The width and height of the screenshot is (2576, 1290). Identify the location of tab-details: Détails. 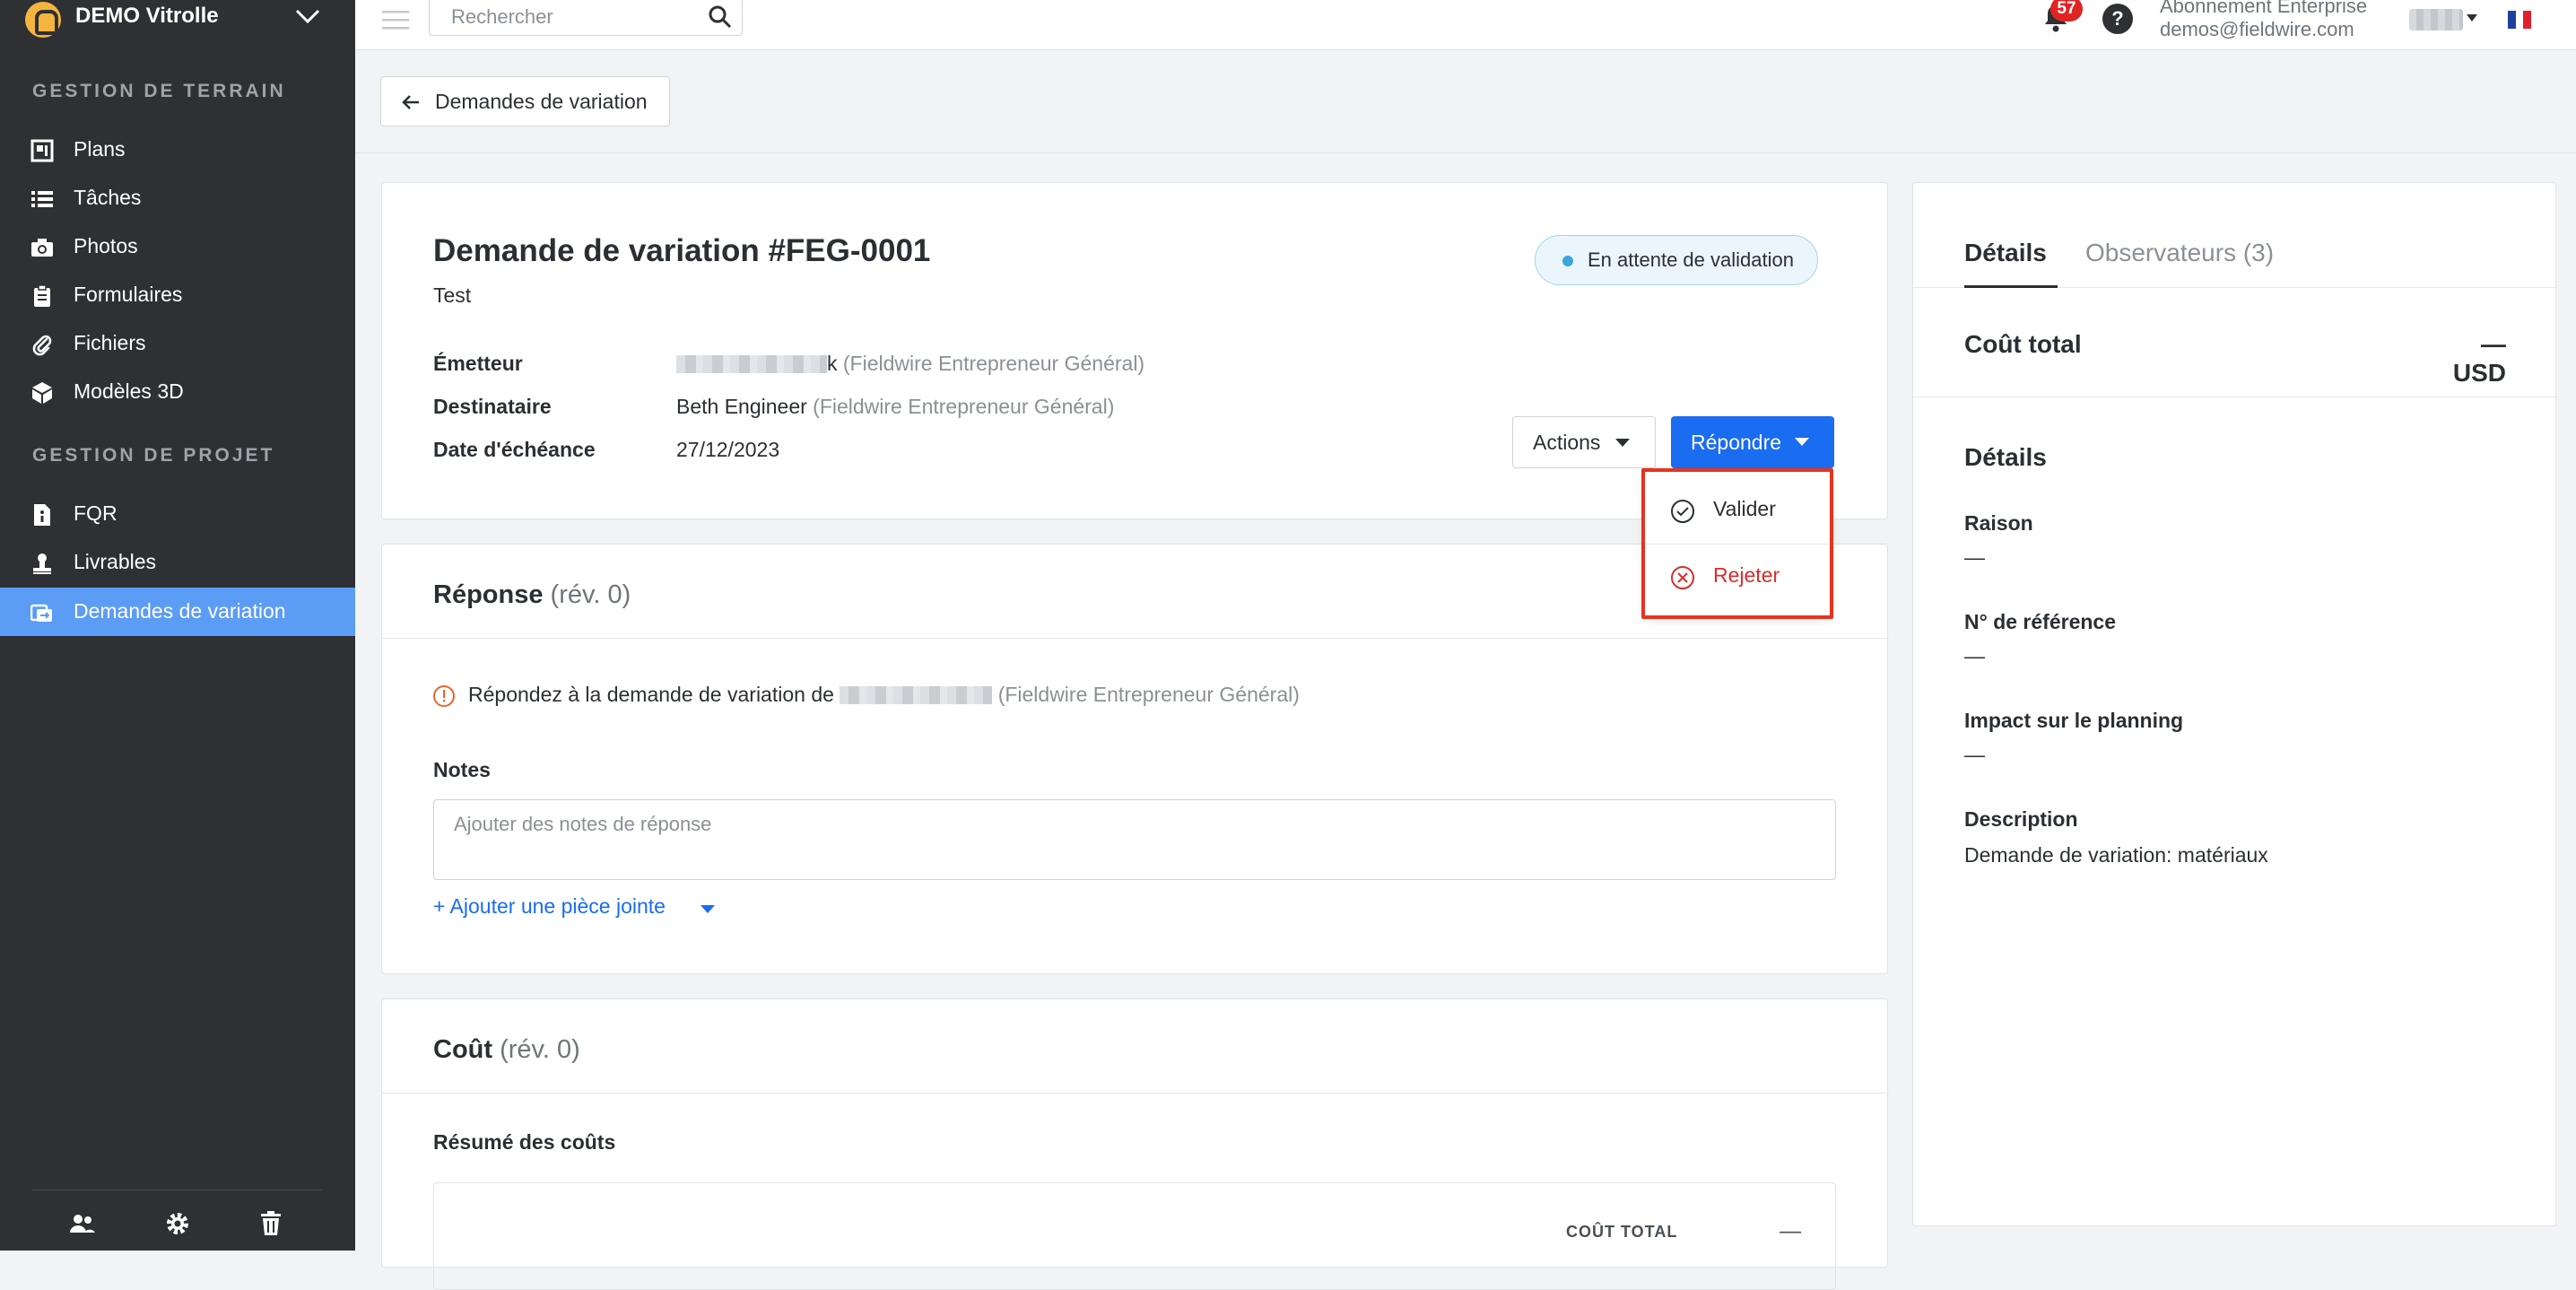
(2005, 253).